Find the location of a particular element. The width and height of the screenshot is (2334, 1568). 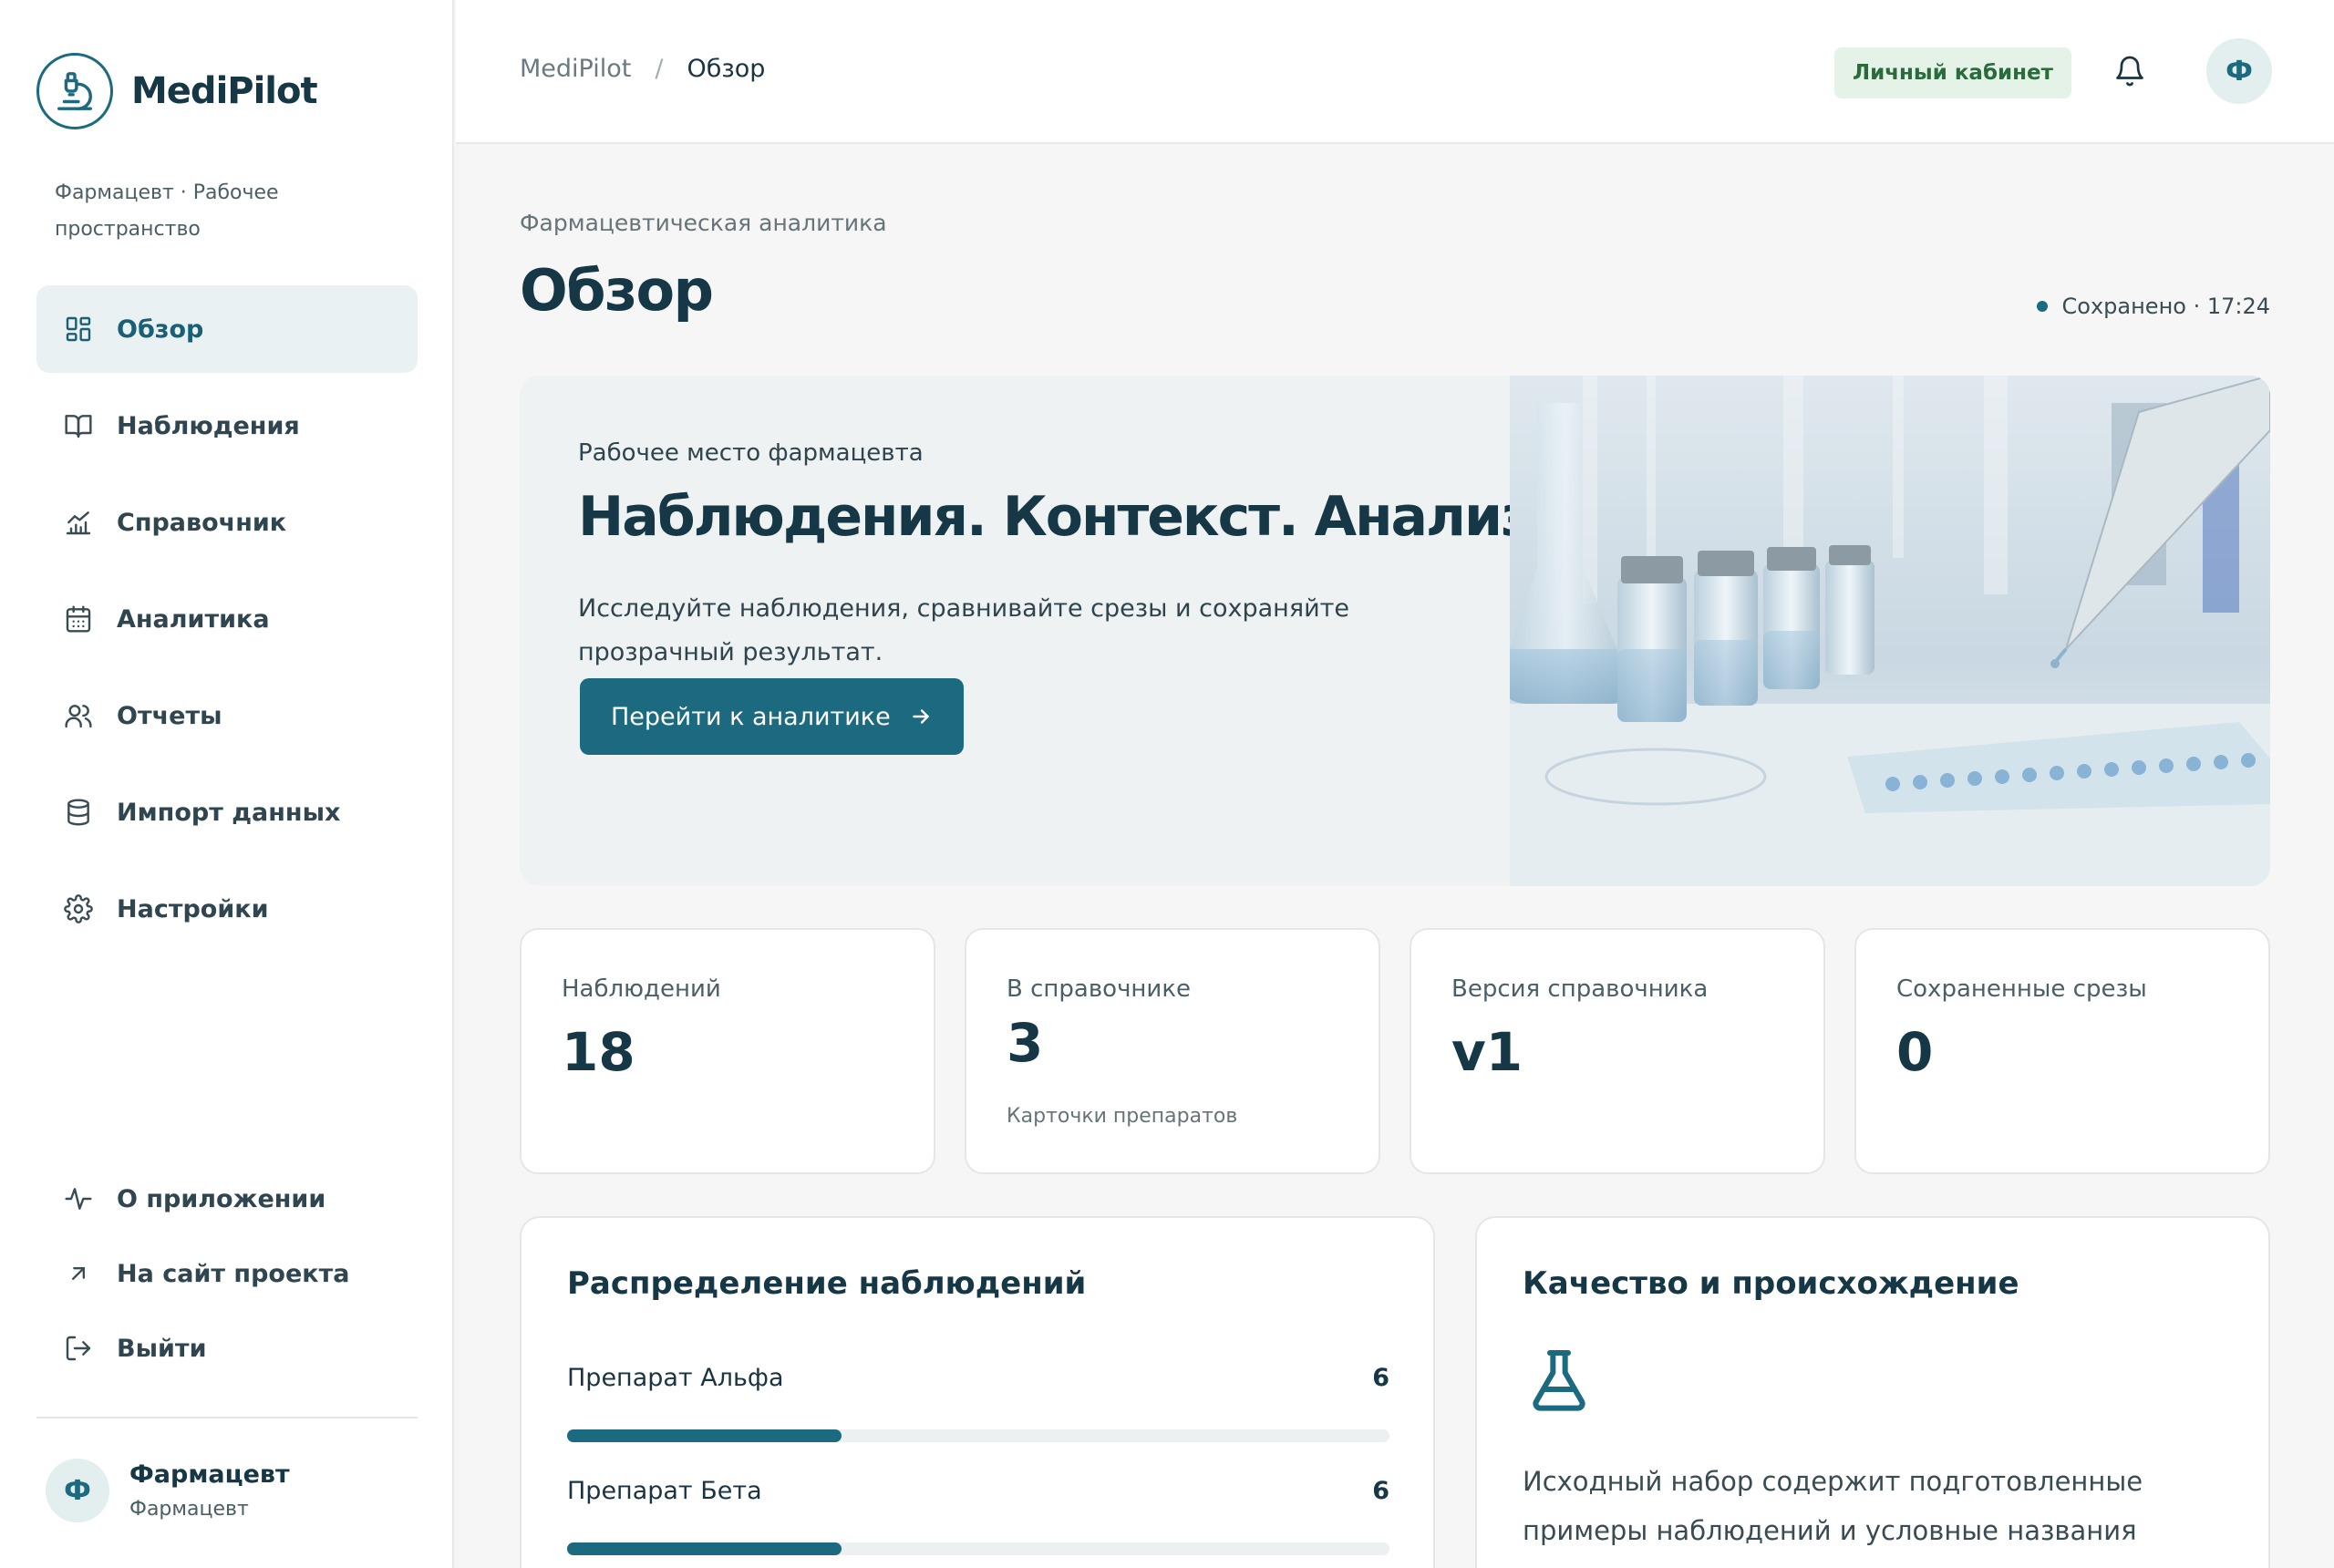

bell-icon is located at coordinates (2130, 71).